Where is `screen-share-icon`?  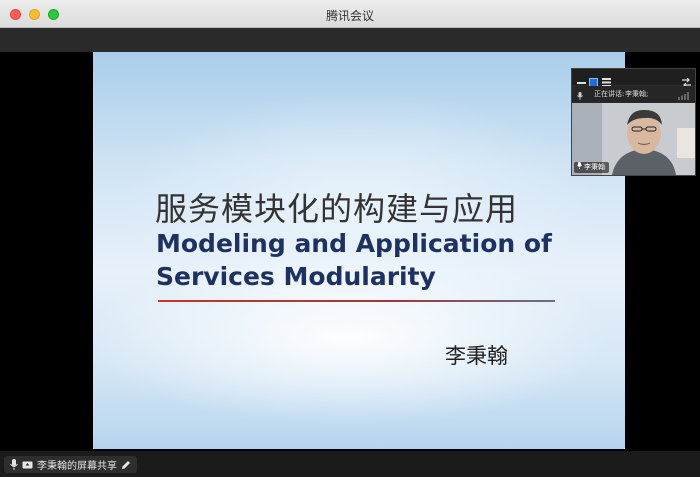 screen-share-icon is located at coordinates (27, 464).